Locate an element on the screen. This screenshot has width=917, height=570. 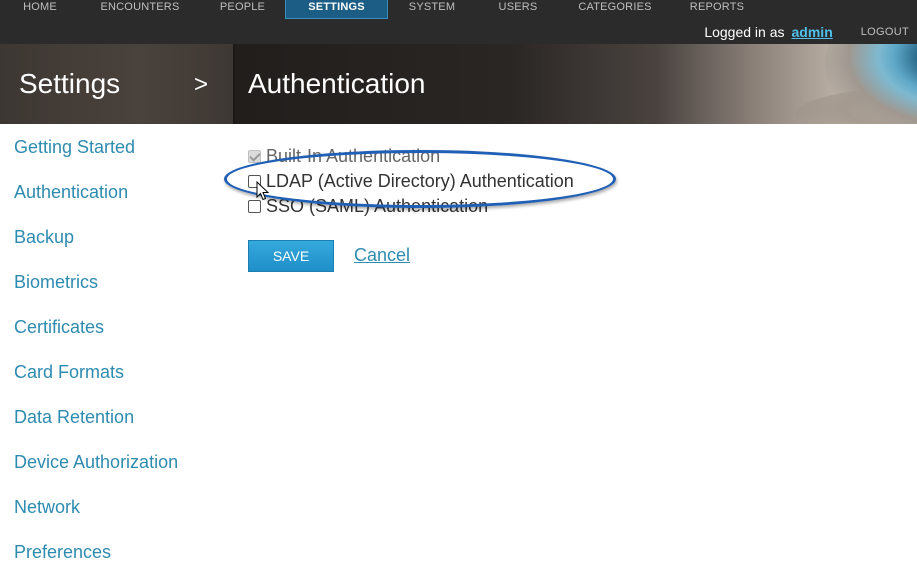
sidebar-item-device-authorization: Device Authorization is located at coordinates (96, 462).